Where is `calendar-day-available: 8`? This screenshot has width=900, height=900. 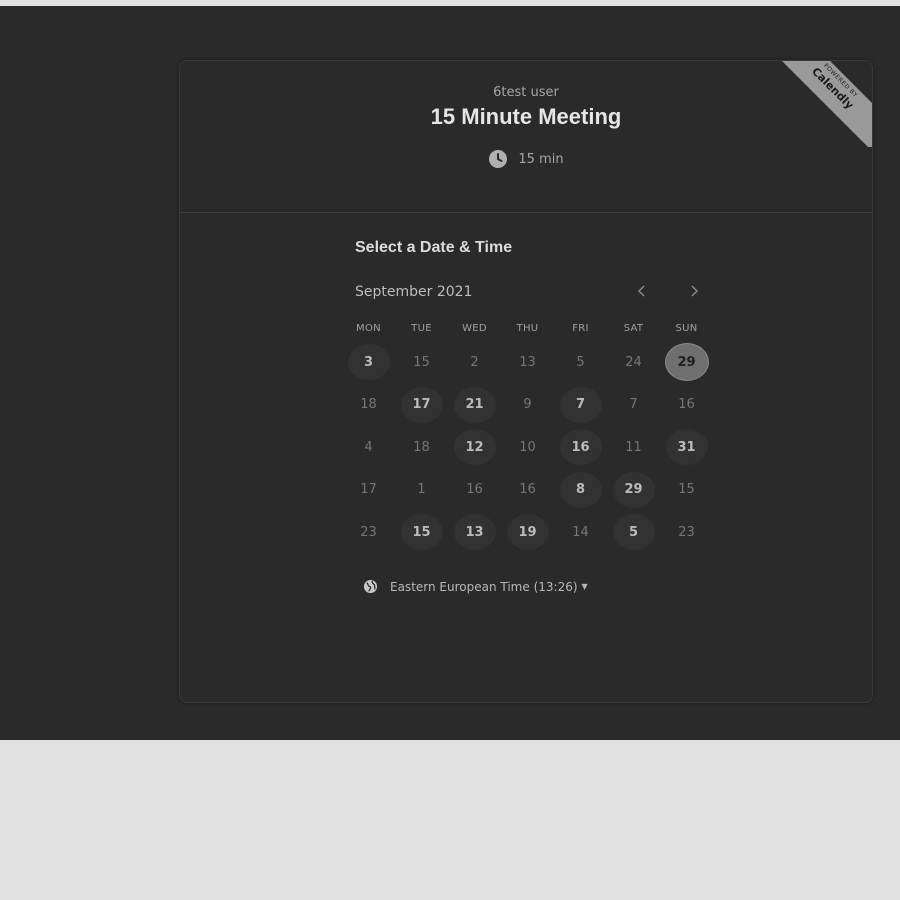
calendar-day-available: 8 is located at coordinates (580, 489).